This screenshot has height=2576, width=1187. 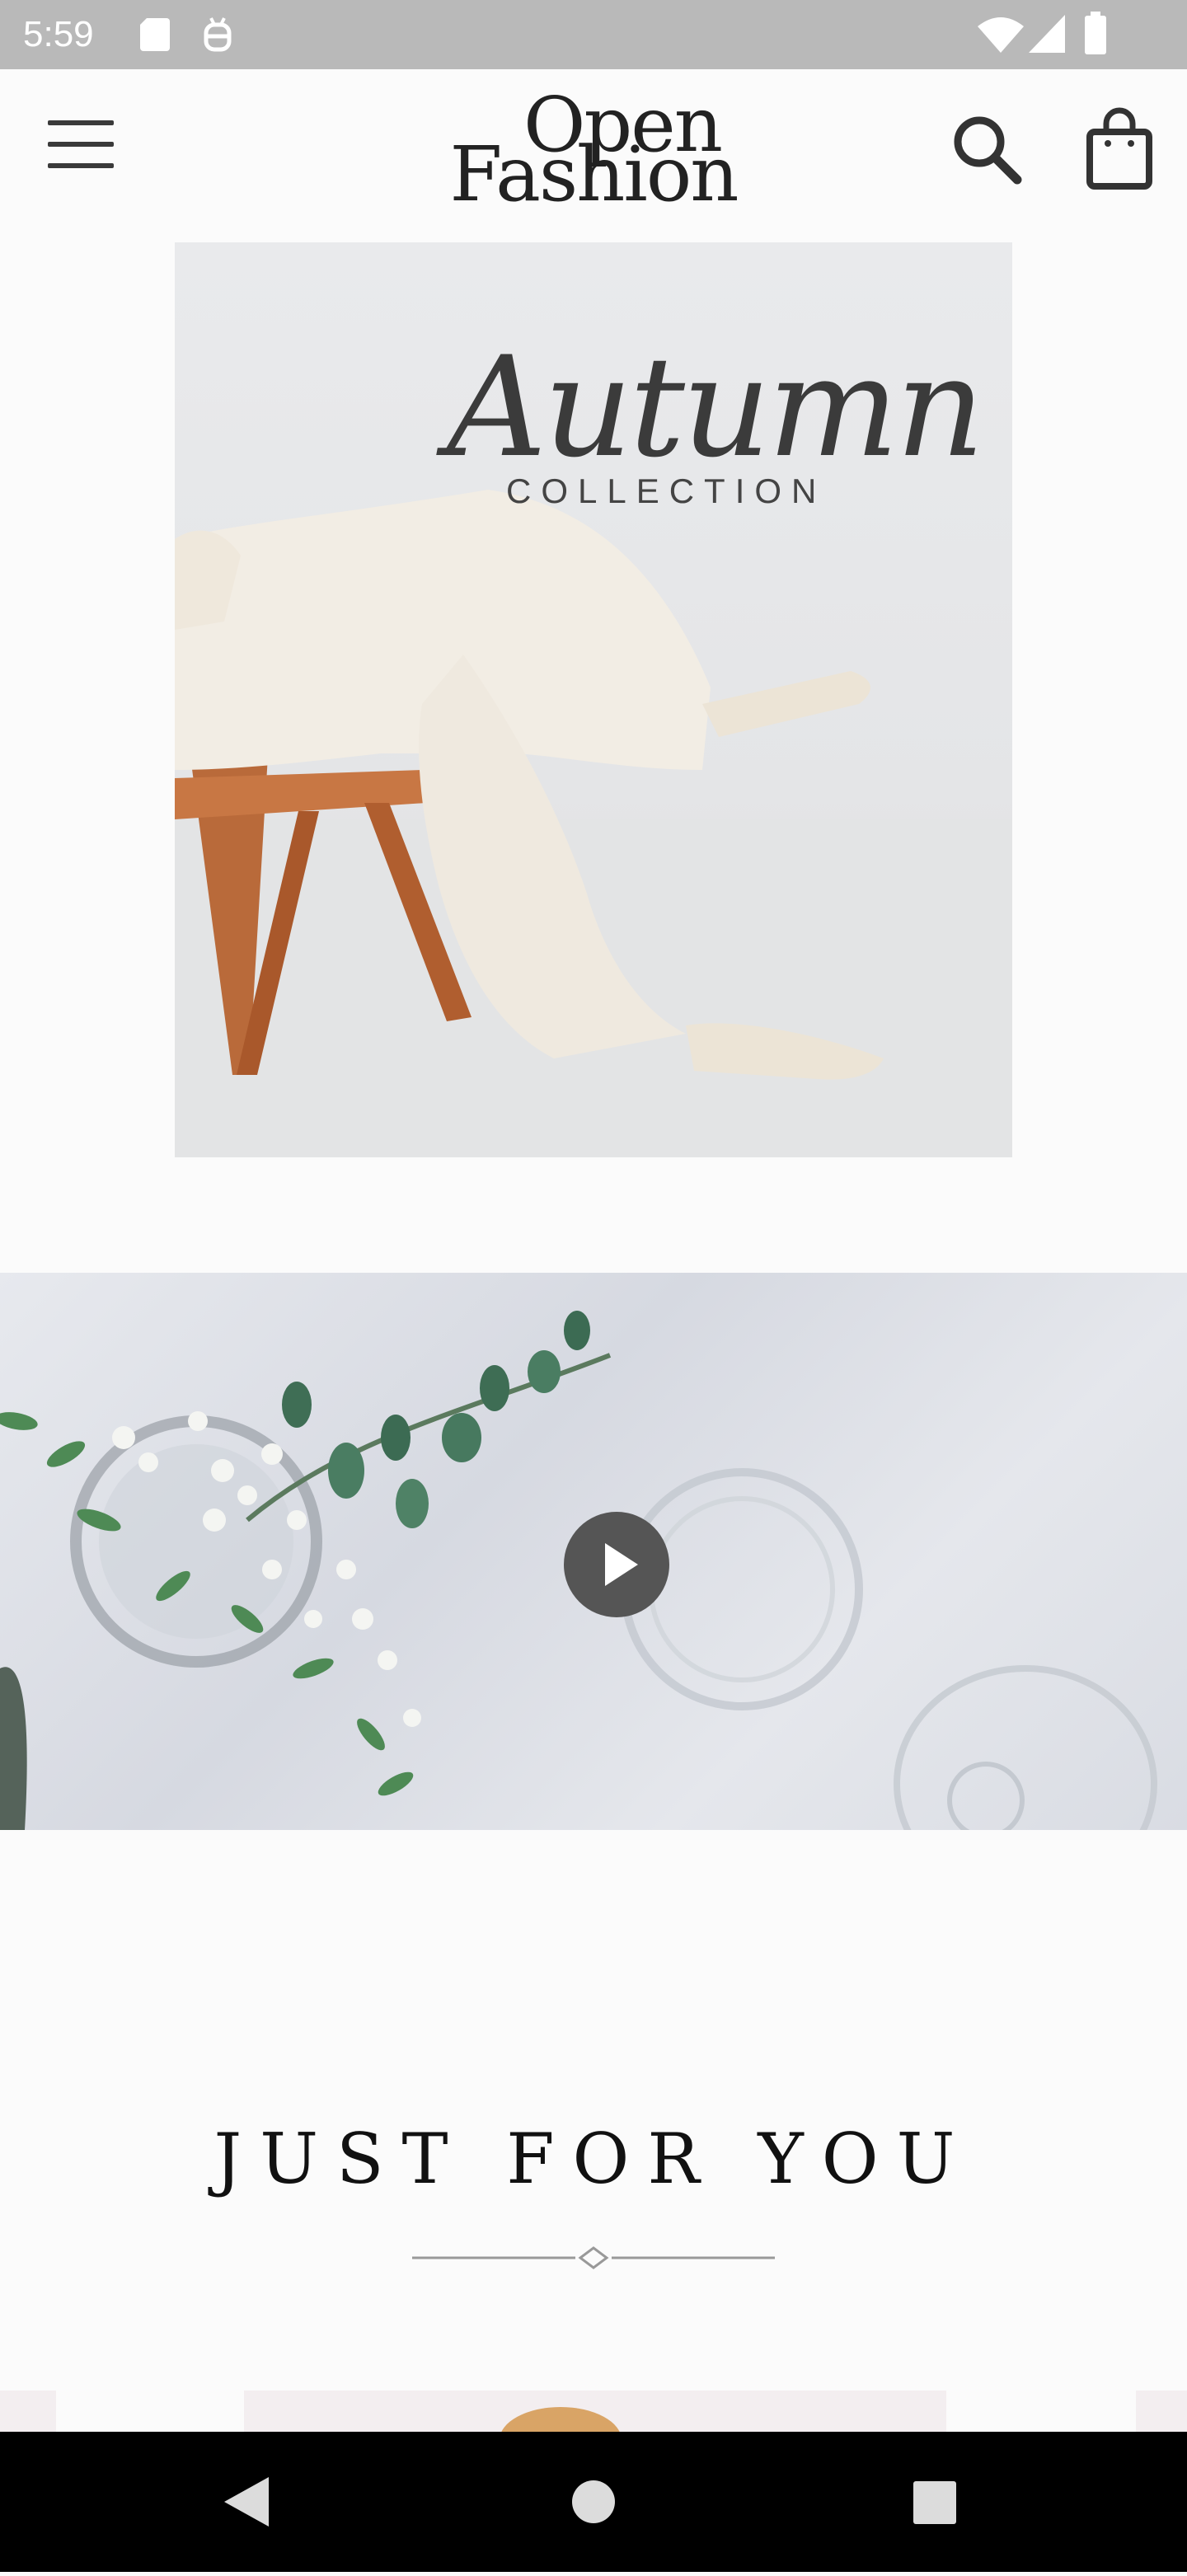 I want to click on product-image, so click(x=560, y=2420).